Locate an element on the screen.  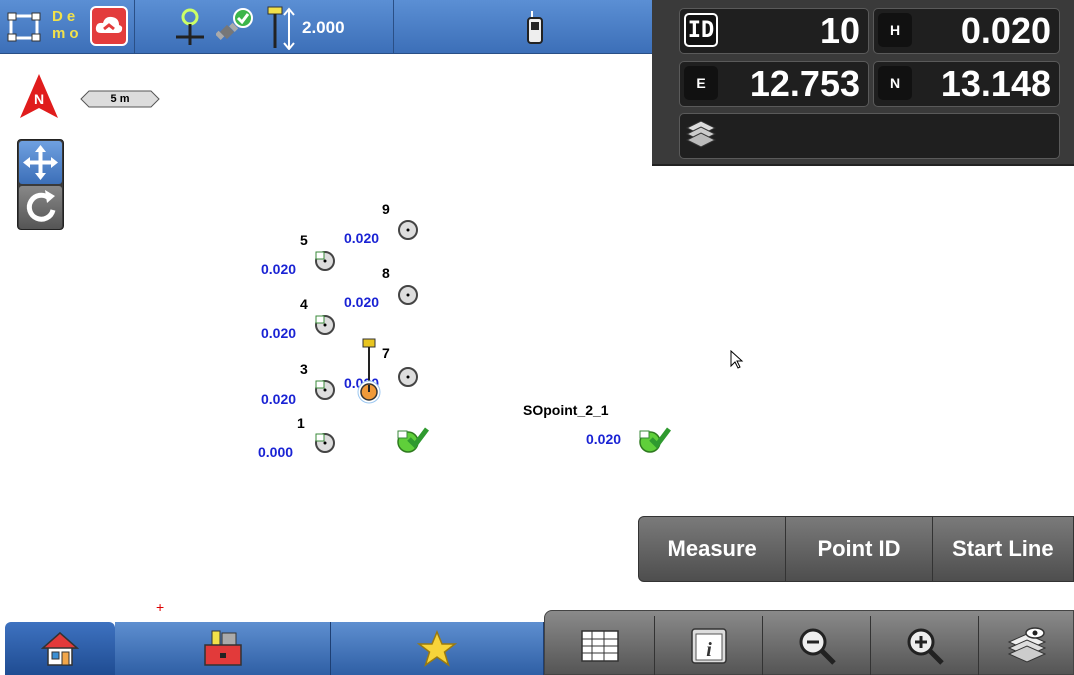
n-tag: N is located at coordinates (895, 83).